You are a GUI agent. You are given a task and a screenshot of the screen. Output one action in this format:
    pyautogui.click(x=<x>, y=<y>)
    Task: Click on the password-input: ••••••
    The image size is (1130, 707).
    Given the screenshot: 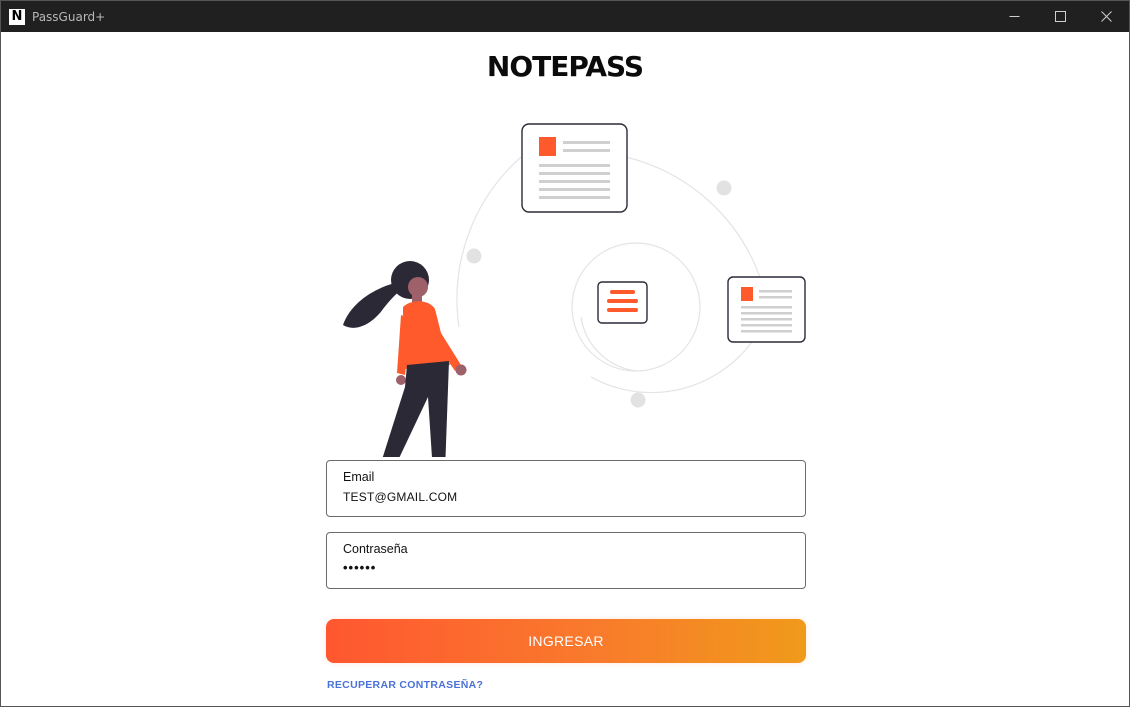 What is the action you would take?
    pyautogui.click(x=563, y=567)
    